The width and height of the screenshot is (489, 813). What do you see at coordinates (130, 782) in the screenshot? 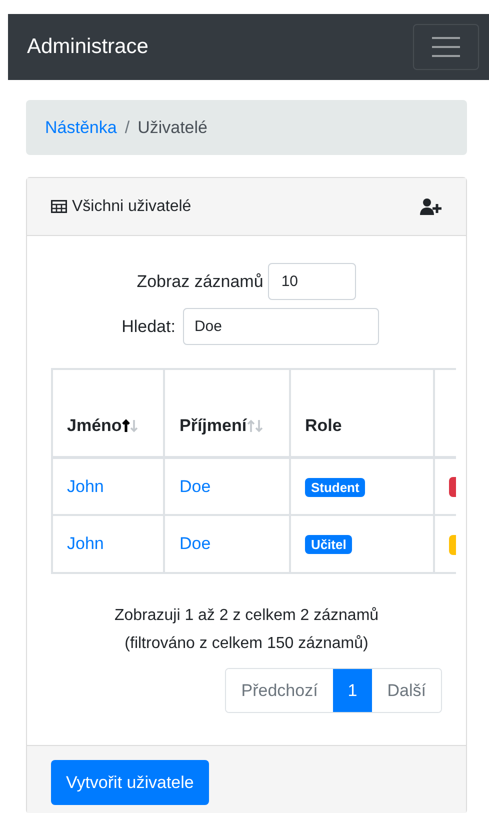
I see `create-user-button: Vytvořit uživatele` at bounding box center [130, 782].